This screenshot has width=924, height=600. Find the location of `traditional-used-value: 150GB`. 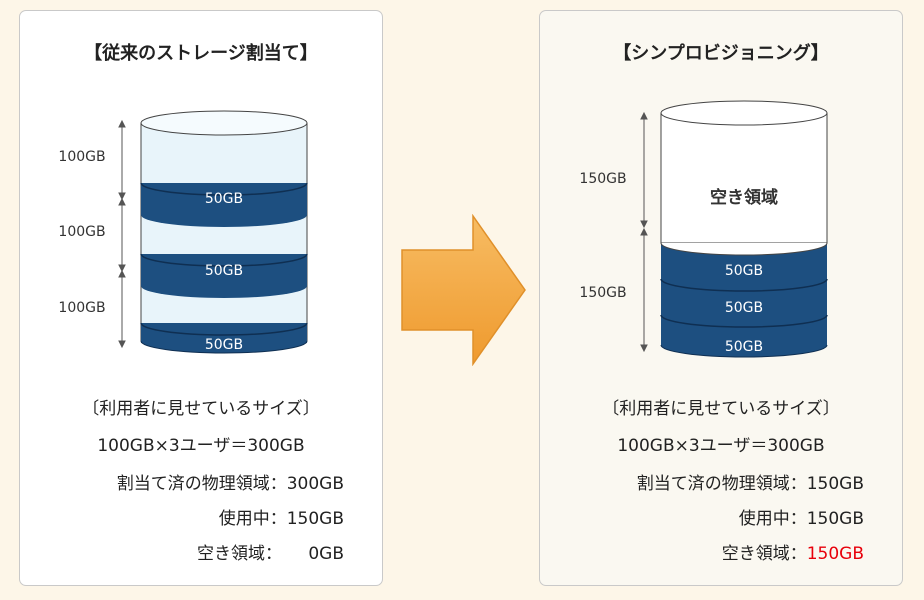

traditional-used-value: 150GB is located at coordinates (315, 519).